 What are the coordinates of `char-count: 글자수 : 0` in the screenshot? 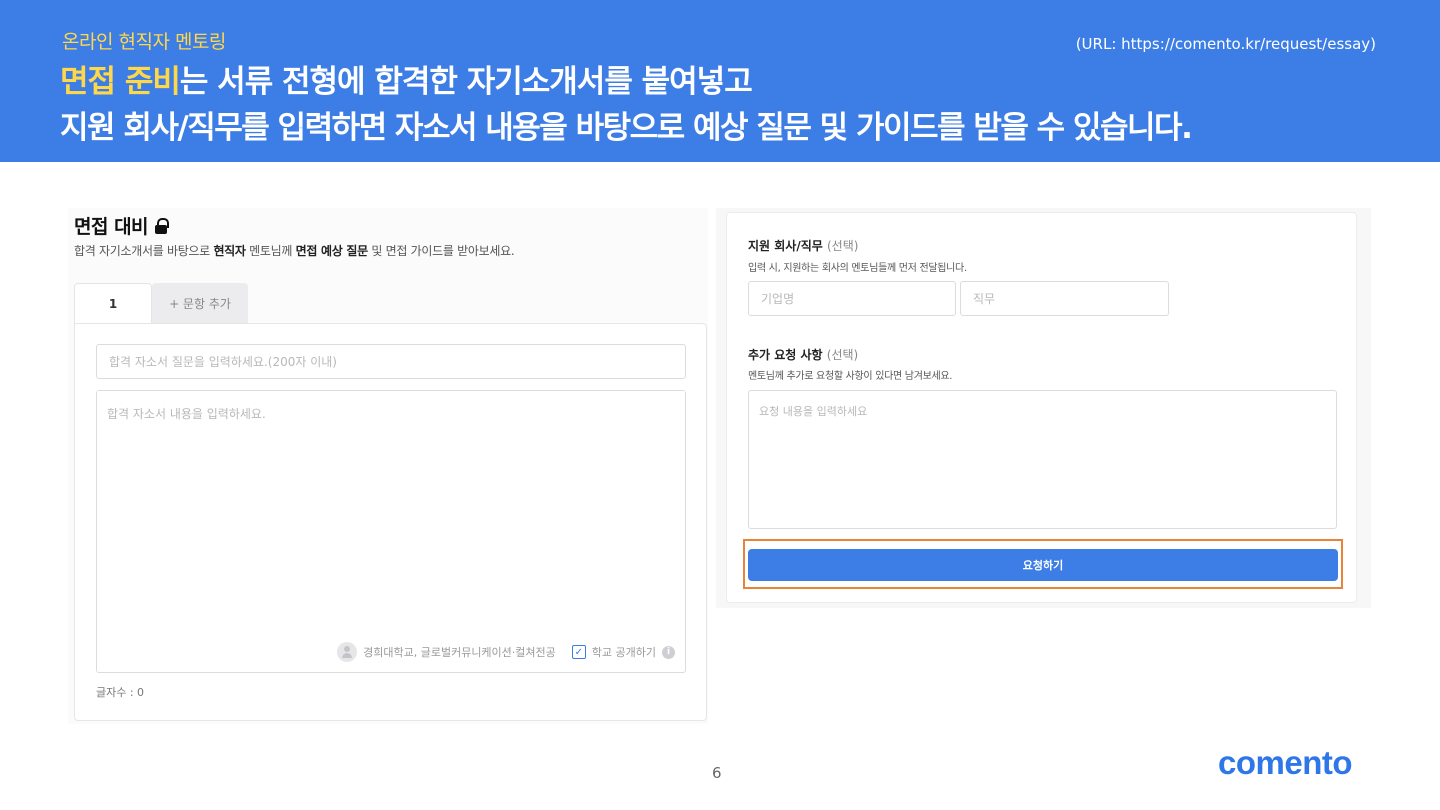 It's located at (120, 692).